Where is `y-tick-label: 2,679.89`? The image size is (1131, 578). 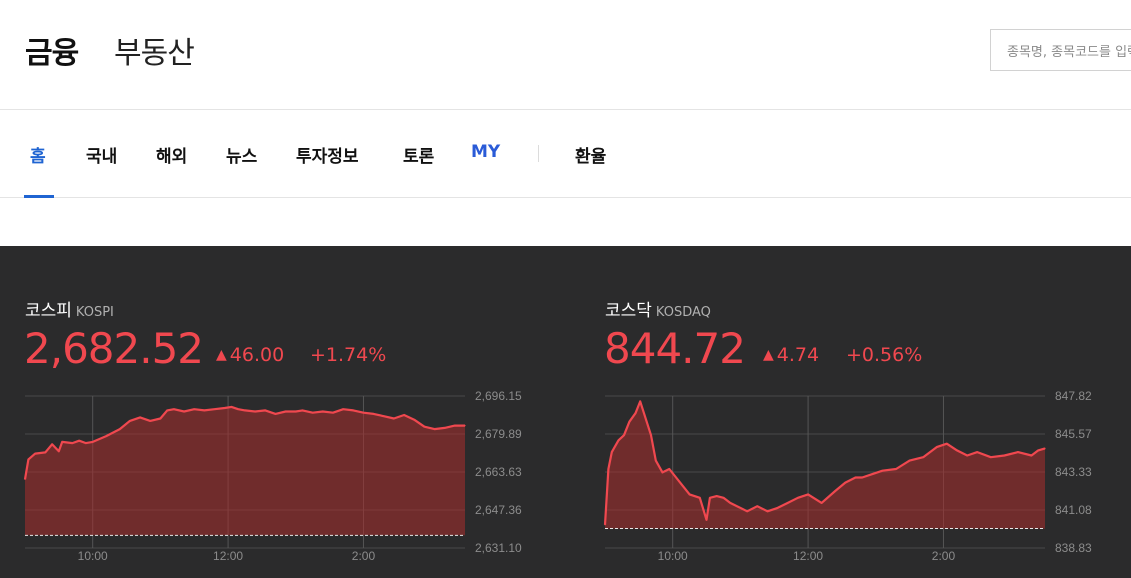 y-tick-label: 2,679.89 is located at coordinates (498, 434).